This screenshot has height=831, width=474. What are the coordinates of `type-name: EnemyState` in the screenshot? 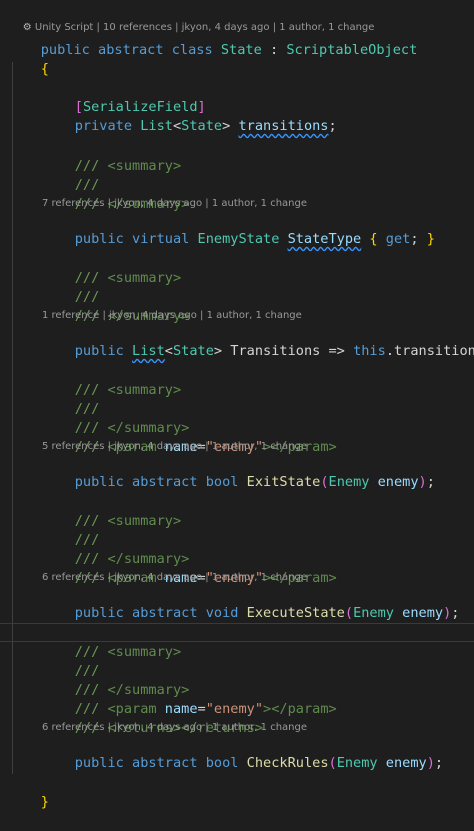 It's located at (238, 239).